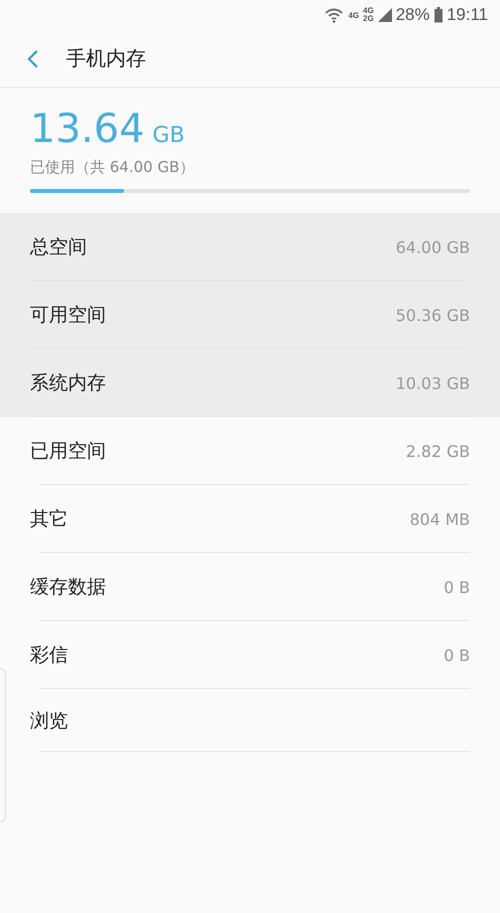 The width and height of the screenshot is (500, 913). I want to click on row-label: 彩信, so click(49, 655).